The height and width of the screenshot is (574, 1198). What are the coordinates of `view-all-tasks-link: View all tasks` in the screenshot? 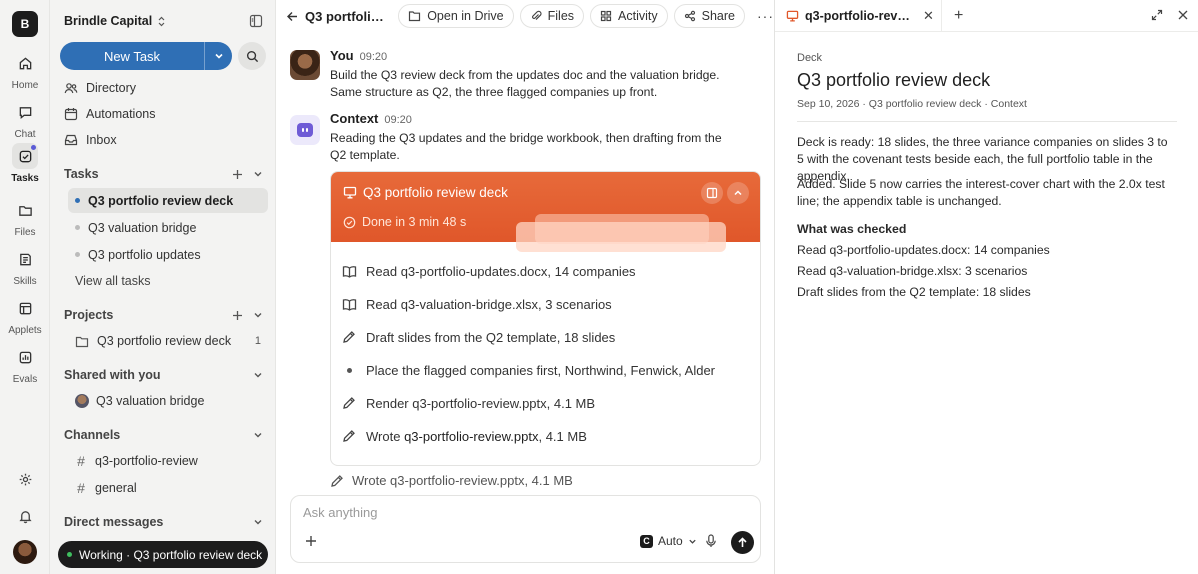 It's located at (113, 281).